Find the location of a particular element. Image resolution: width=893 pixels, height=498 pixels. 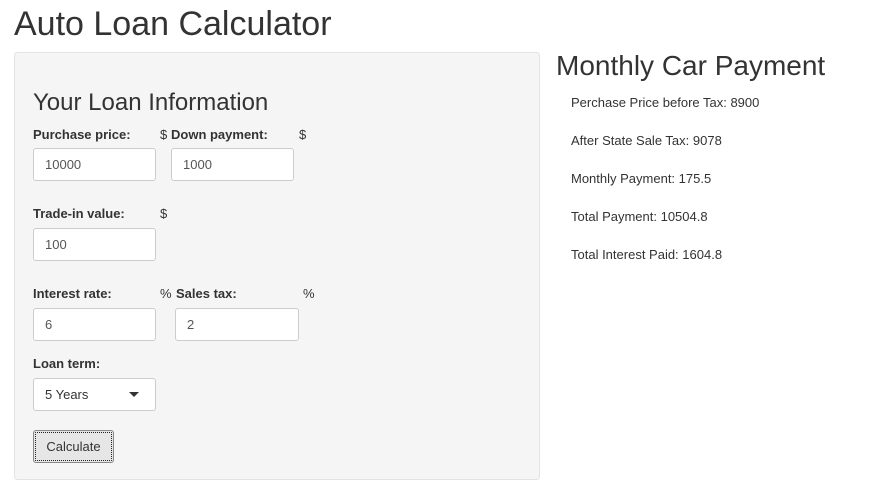

sales-tax-unit: % is located at coordinates (309, 293).